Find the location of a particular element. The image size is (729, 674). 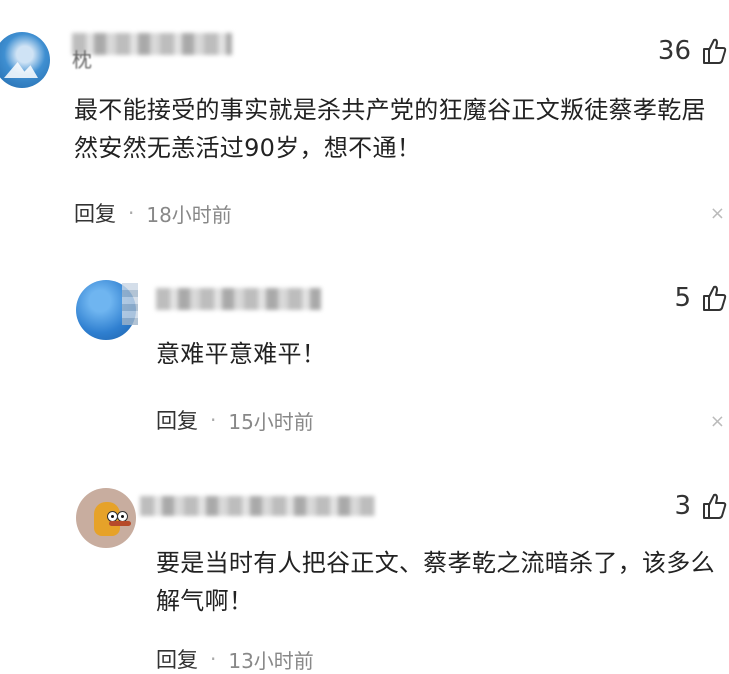

like-button: 3 is located at coordinates (700, 506).